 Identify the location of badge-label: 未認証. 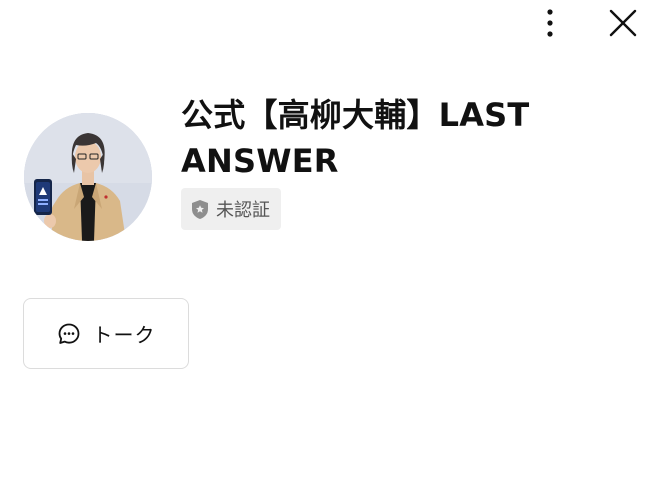
(243, 210).